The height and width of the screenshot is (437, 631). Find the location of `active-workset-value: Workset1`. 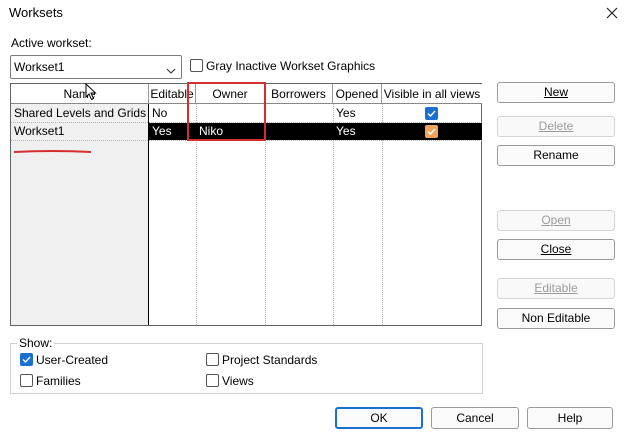

active-workset-value: Workset1 is located at coordinates (39, 67).